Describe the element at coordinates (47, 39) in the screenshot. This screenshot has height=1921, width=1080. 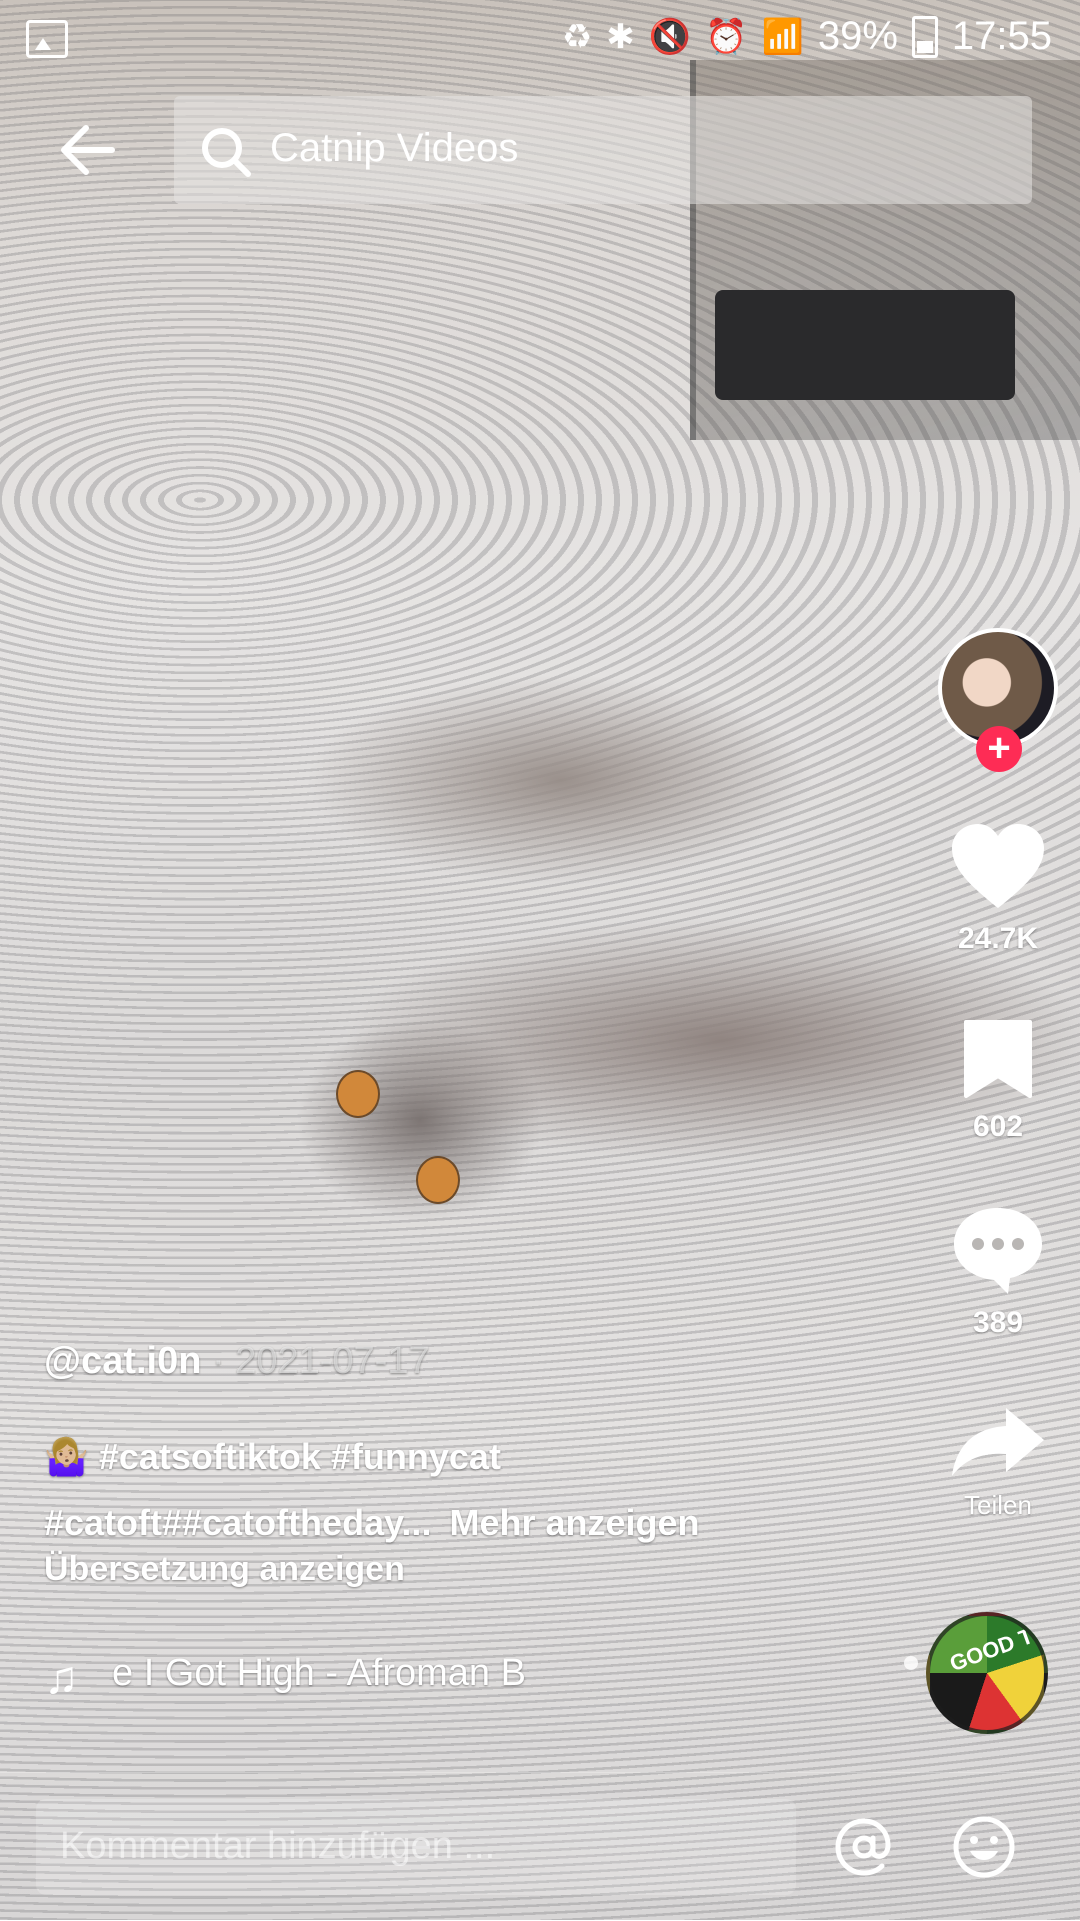
I see `gallery-icon` at that location.